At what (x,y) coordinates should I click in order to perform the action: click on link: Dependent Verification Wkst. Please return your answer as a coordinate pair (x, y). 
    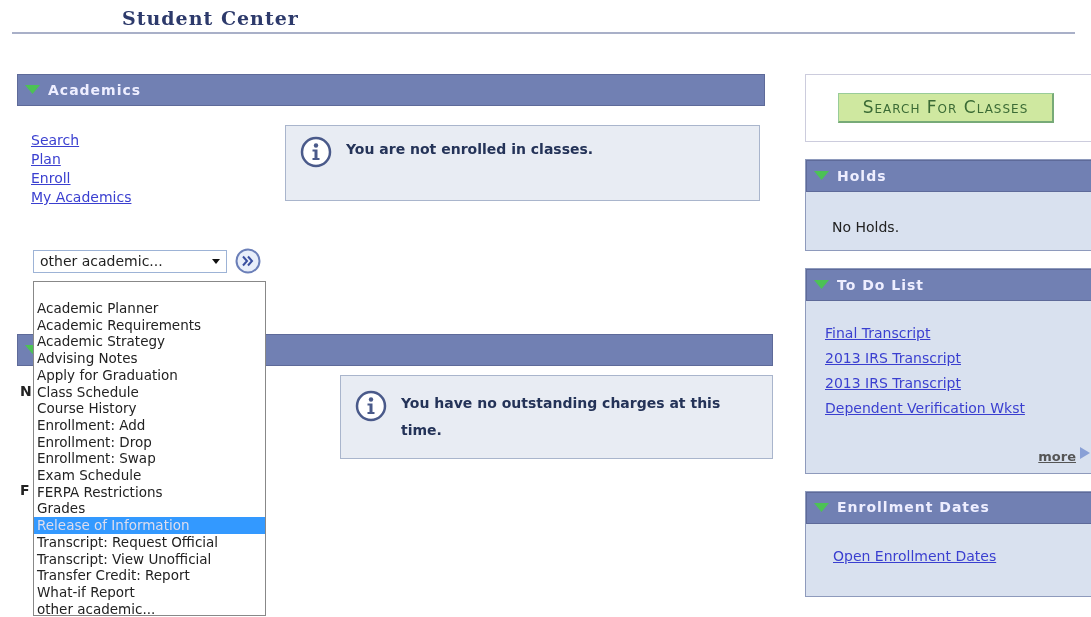
    Looking at the image, I should click on (958, 408).